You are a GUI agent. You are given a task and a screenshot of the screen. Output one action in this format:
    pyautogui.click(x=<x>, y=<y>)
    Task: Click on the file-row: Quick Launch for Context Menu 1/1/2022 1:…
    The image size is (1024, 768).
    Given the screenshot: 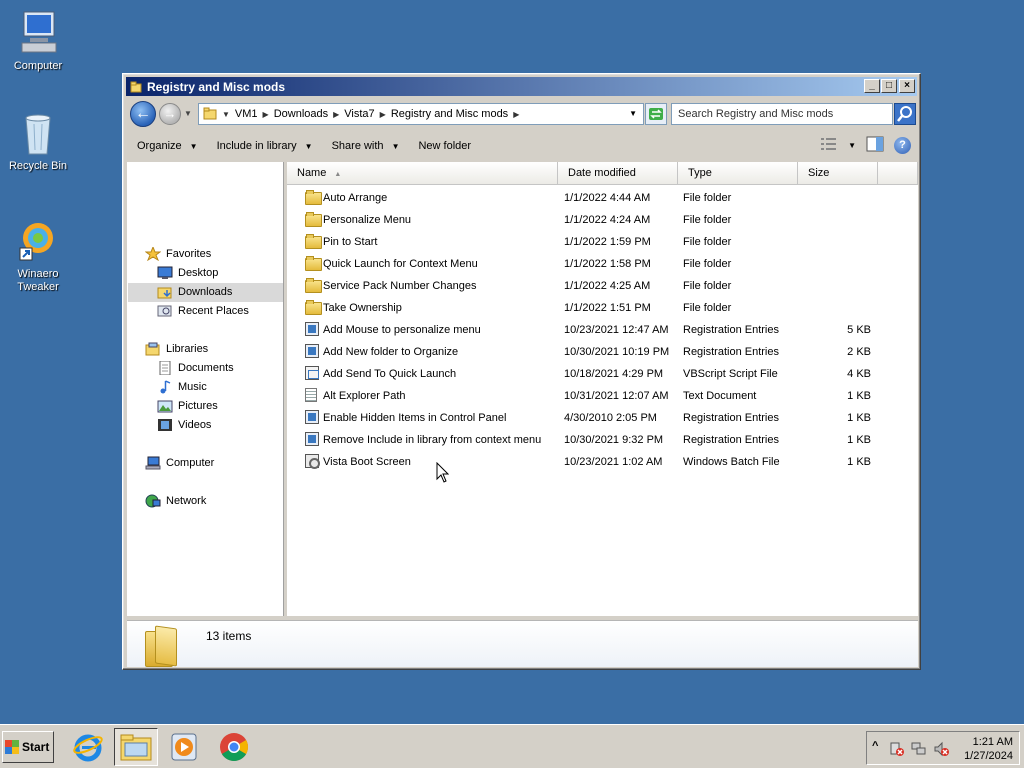 What is the action you would take?
    pyautogui.click(x=602, y=264)
    